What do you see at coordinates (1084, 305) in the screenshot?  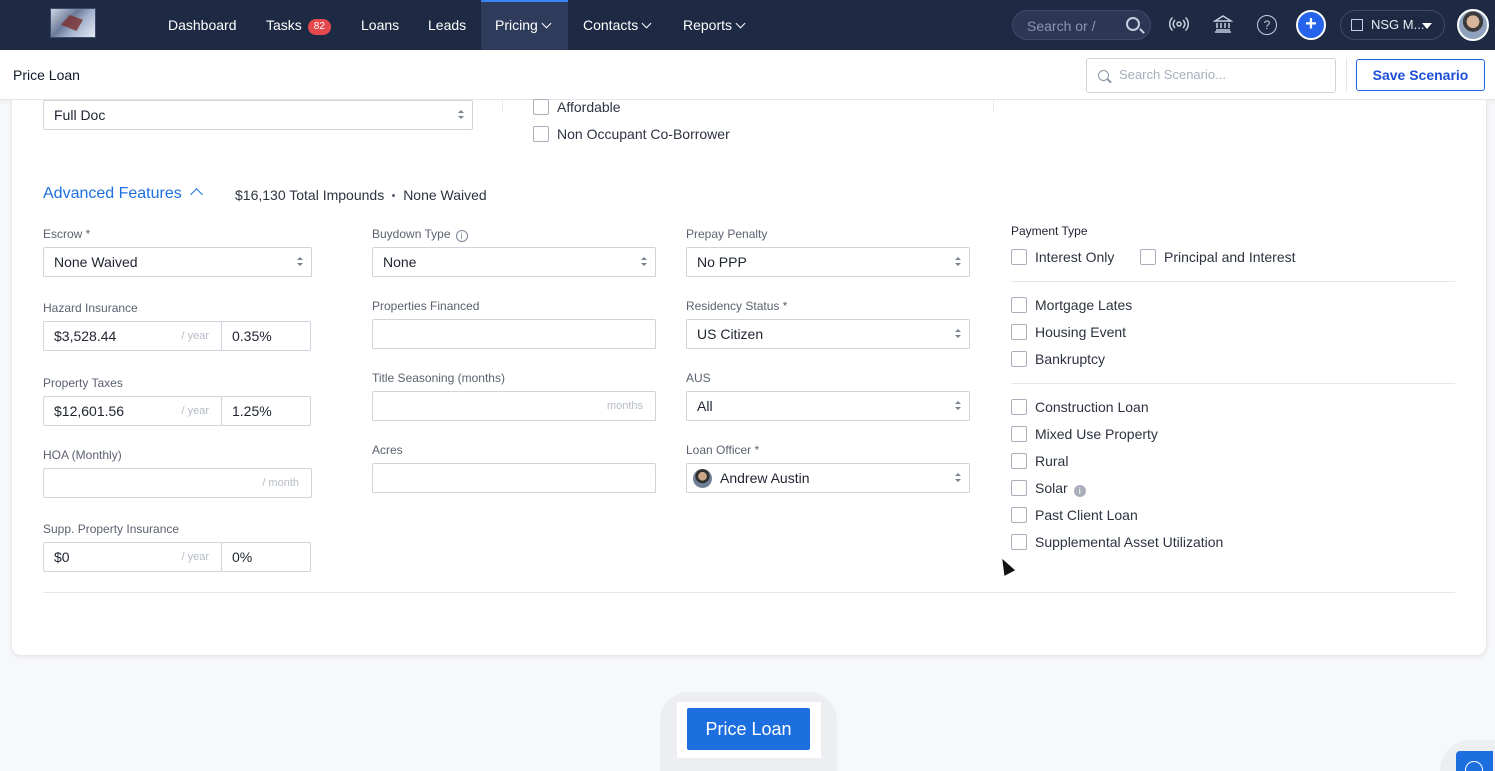 I see `checkbox-label: Mortgage Lates` at bounding box center [1084, 305].